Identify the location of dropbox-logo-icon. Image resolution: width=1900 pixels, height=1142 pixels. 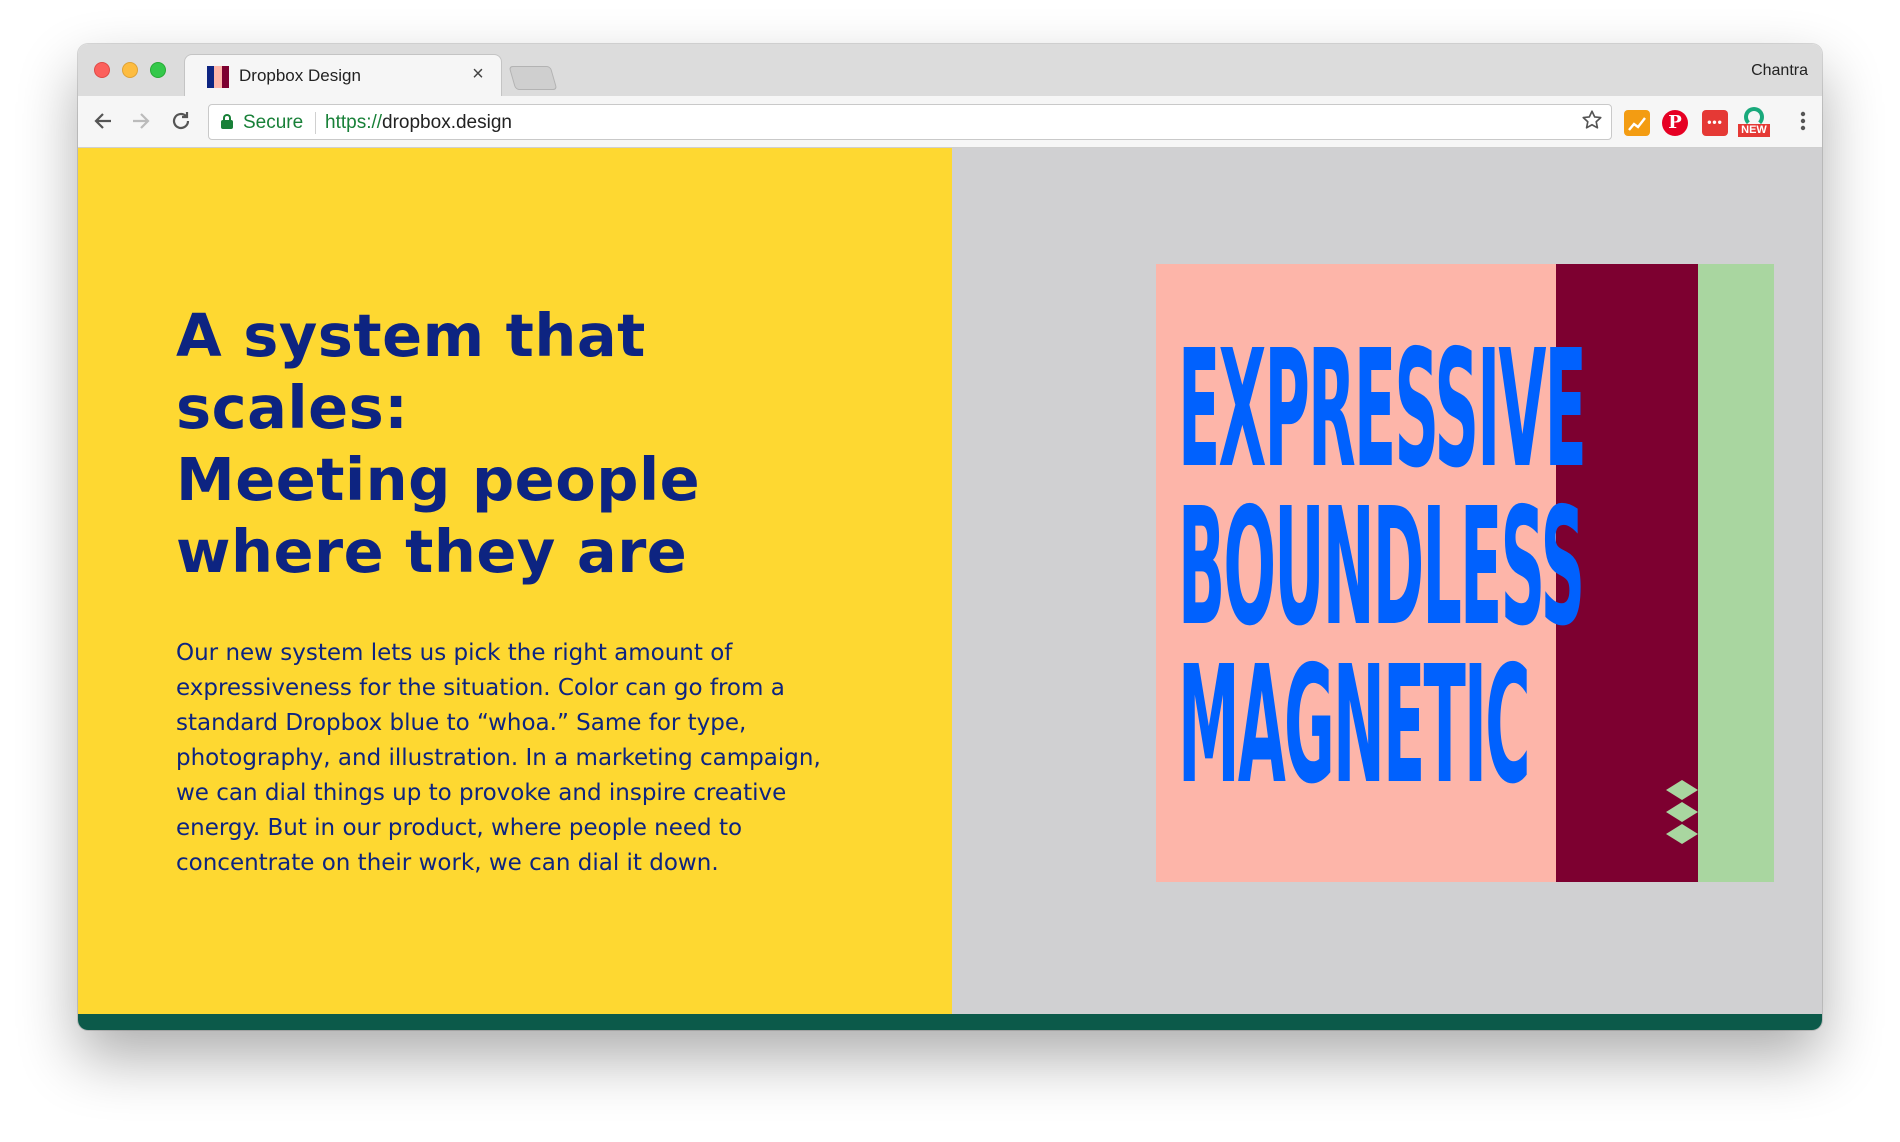
(1682, 812).